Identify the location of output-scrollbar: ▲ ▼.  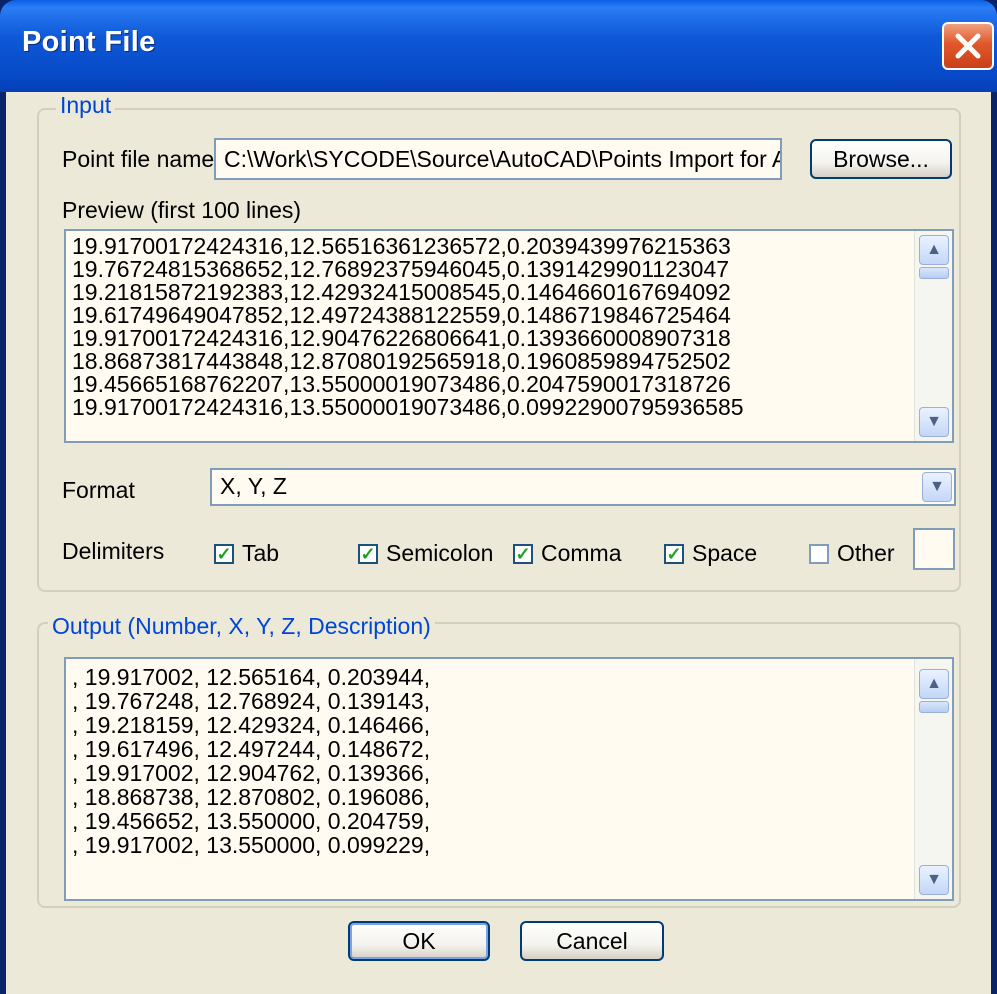
(933, 779).